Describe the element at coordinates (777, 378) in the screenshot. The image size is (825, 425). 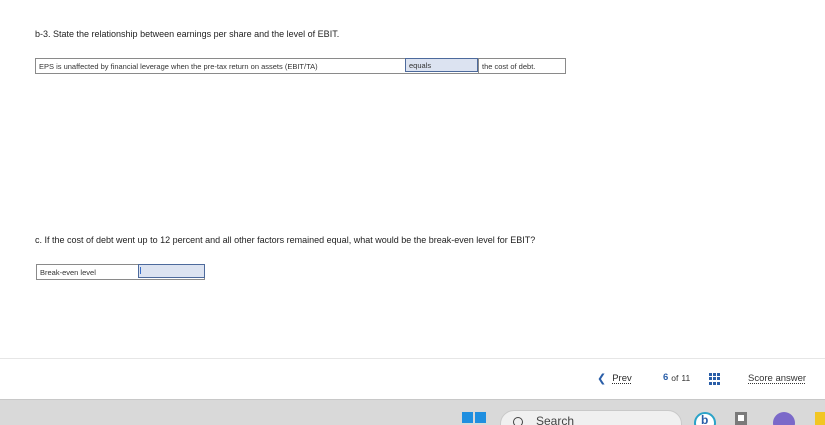
I see `score-answer-button: Score answer` at that location.